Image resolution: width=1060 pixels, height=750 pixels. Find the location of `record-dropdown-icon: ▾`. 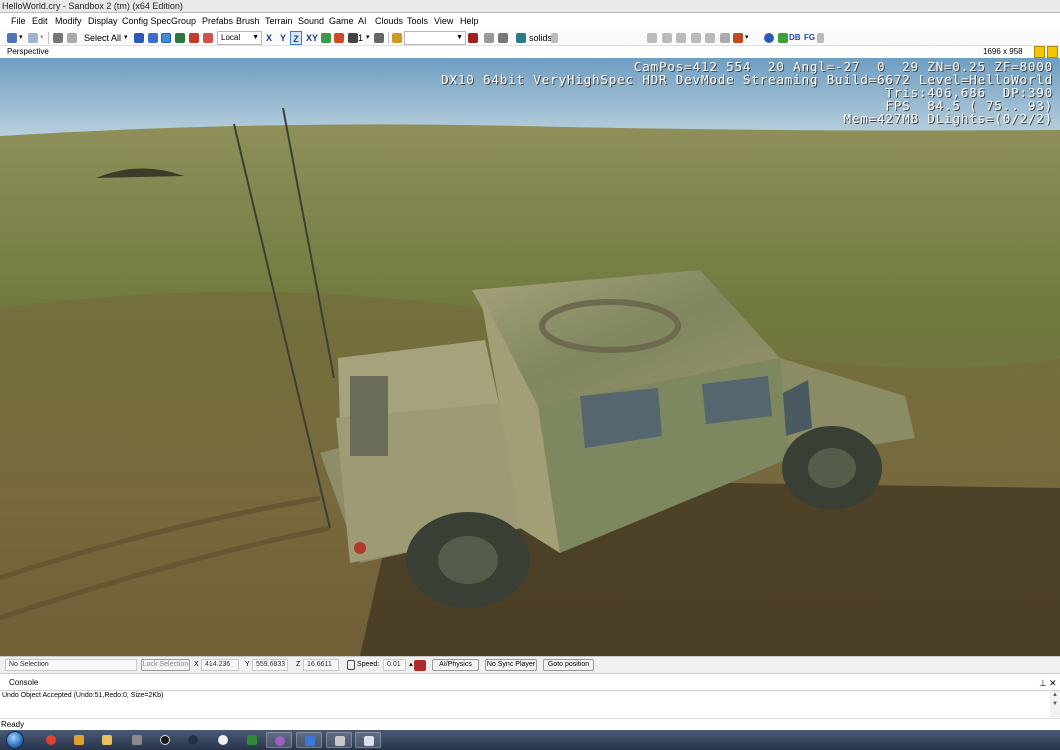

record-dropdown-icon: ▾ is located at coordinates (747, 38).